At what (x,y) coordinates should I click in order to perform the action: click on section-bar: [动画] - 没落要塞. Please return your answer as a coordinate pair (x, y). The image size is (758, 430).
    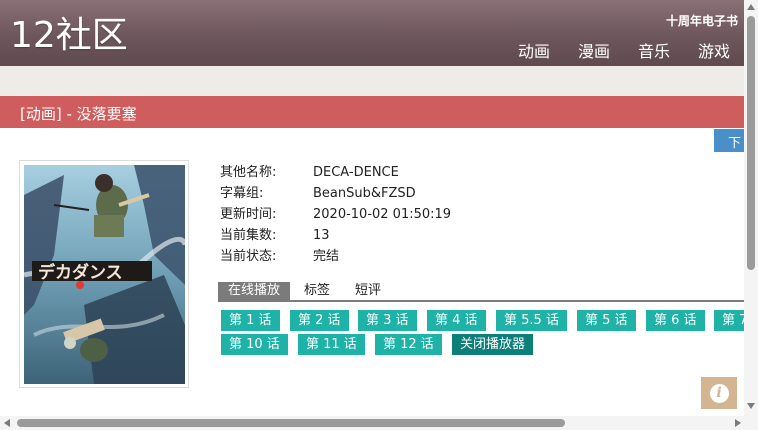
    Looking at the image, I should click on (372, 112).